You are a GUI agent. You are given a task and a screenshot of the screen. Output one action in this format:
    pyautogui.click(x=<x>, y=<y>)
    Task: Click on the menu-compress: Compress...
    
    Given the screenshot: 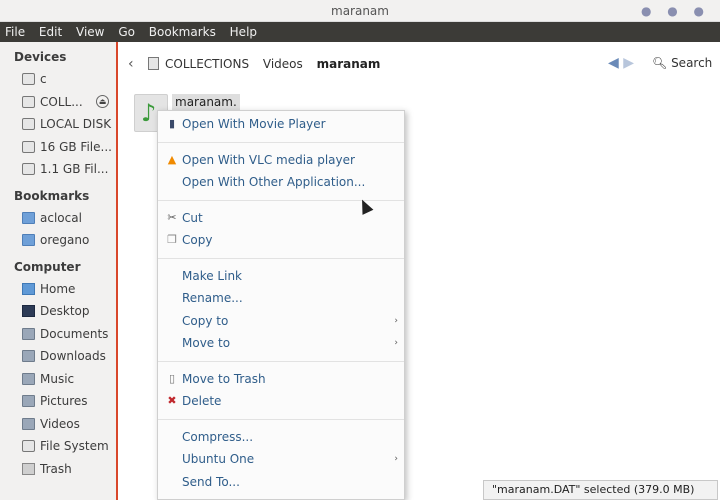 What is the action you would take?
    pyautogui.click(x=281, y=437)
    